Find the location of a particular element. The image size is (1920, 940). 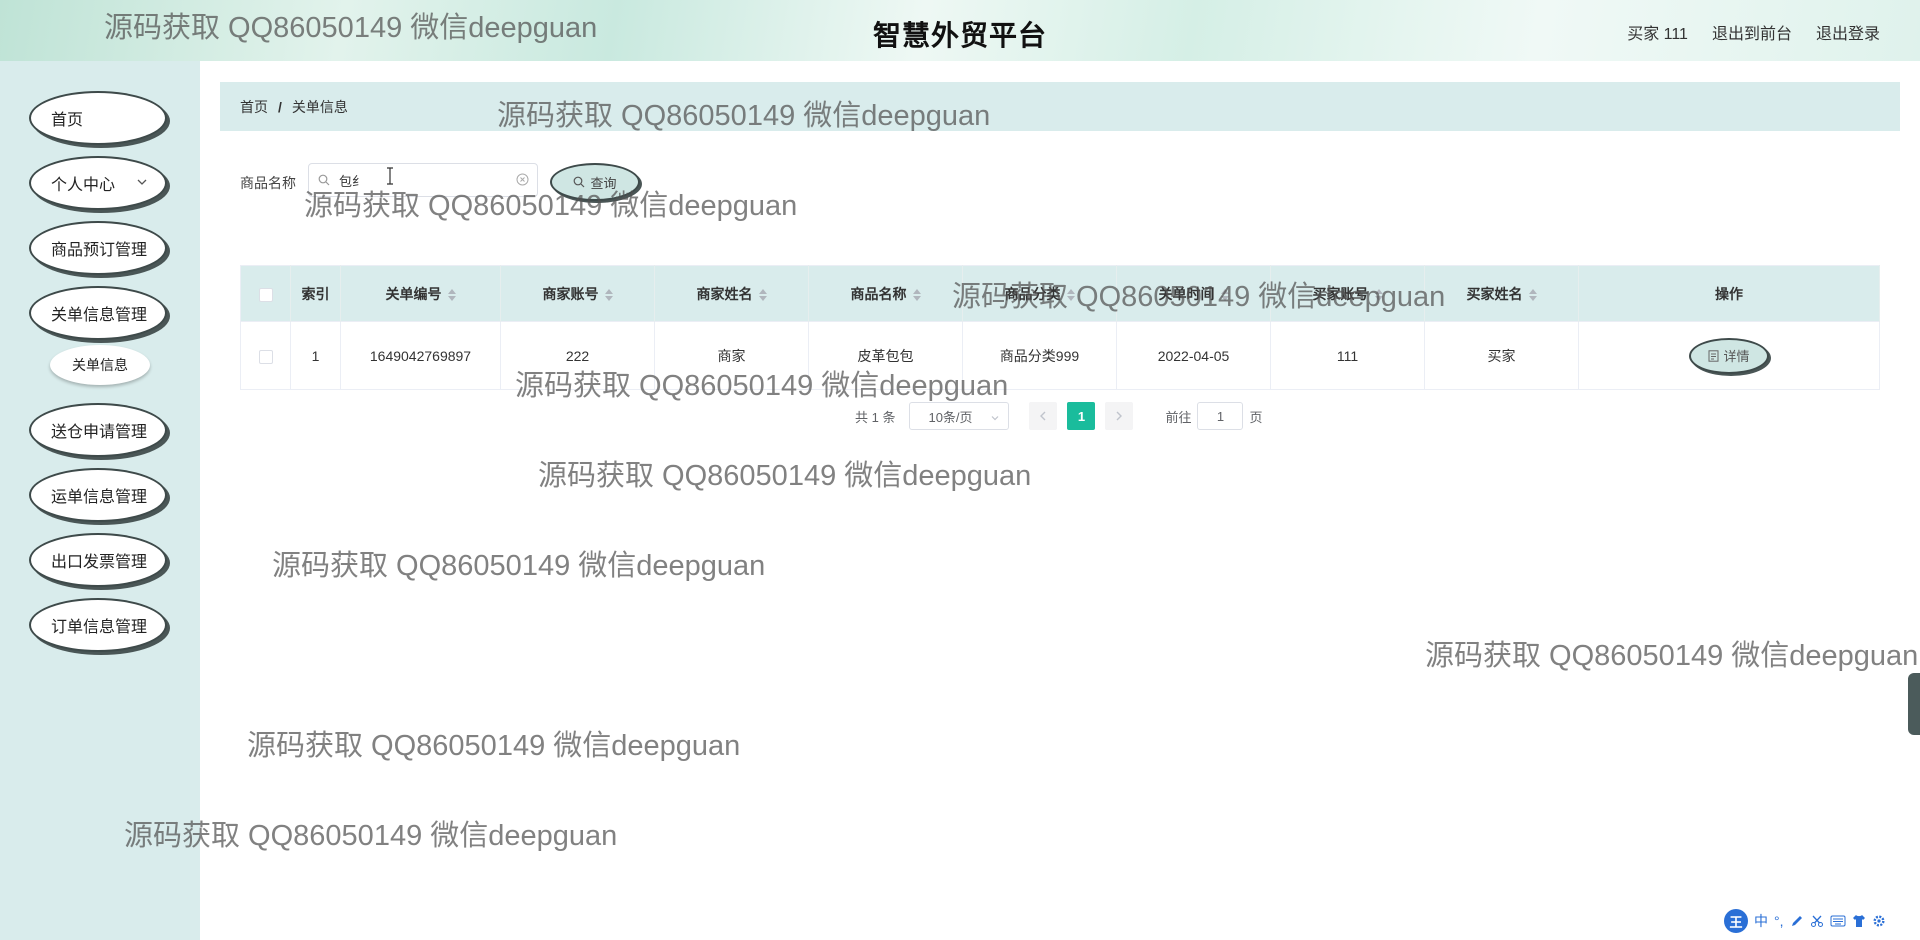

sidebar-item-waybill-info: 运单信息管理 is located at coordinates (98, 495).